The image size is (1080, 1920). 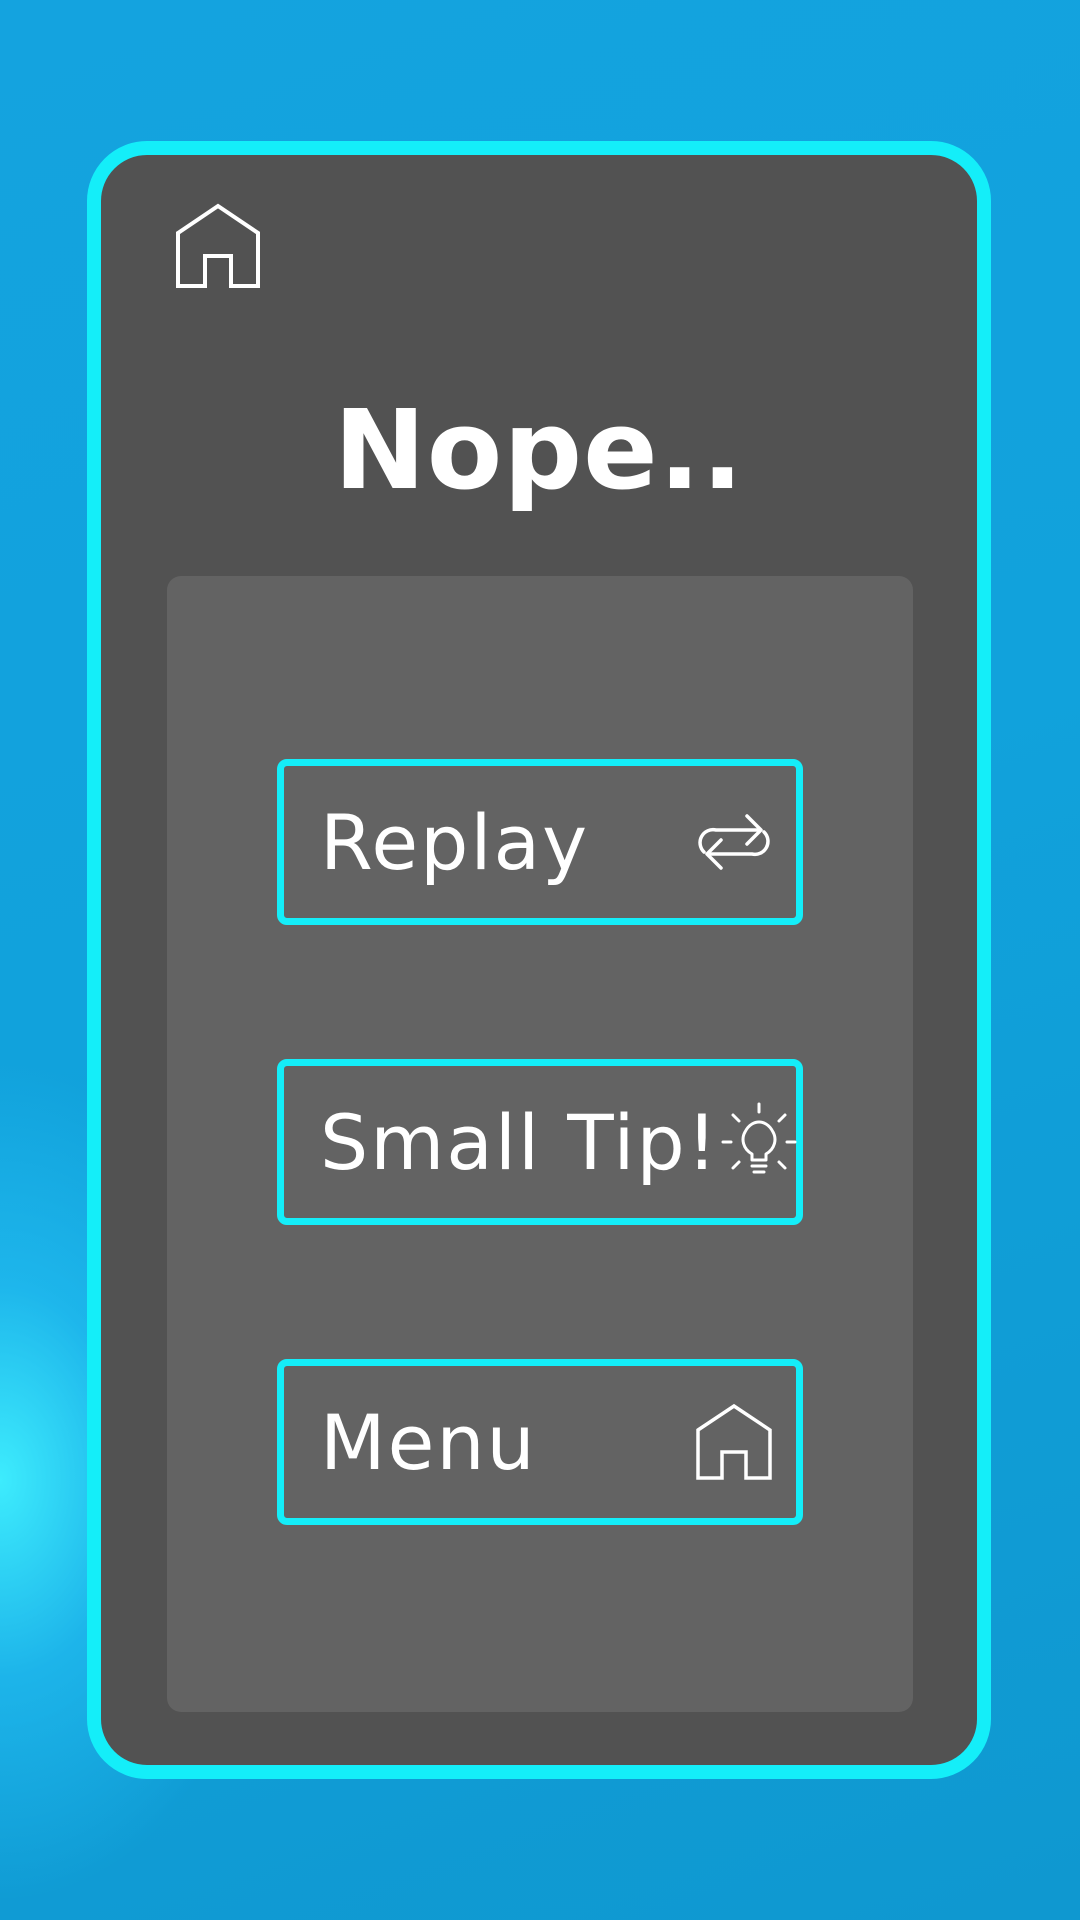 What do you see at coordinates (759, 1142) in the screenshot?
I see `lightbulb-icon` at bounding box center [759, 1142].